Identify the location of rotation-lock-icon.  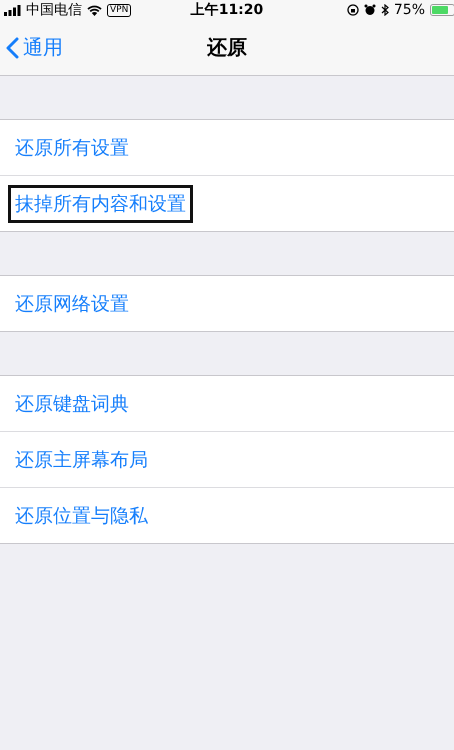
(352, 10).